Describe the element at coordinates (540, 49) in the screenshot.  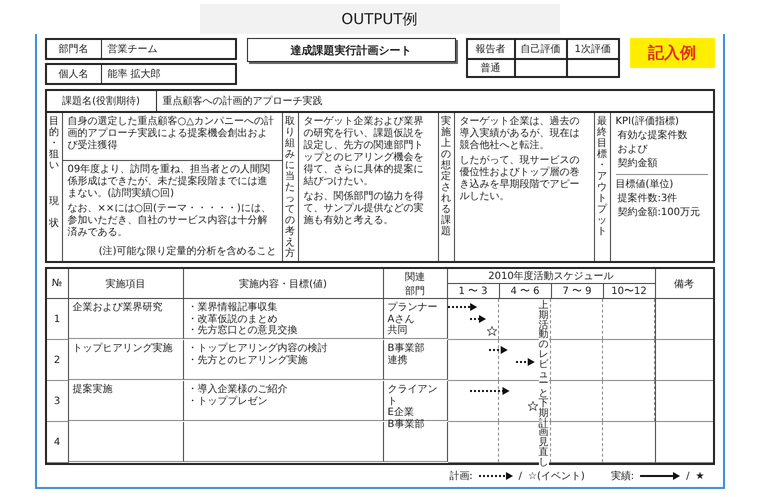
I see `evaluation-label: 自己評価` at that location.